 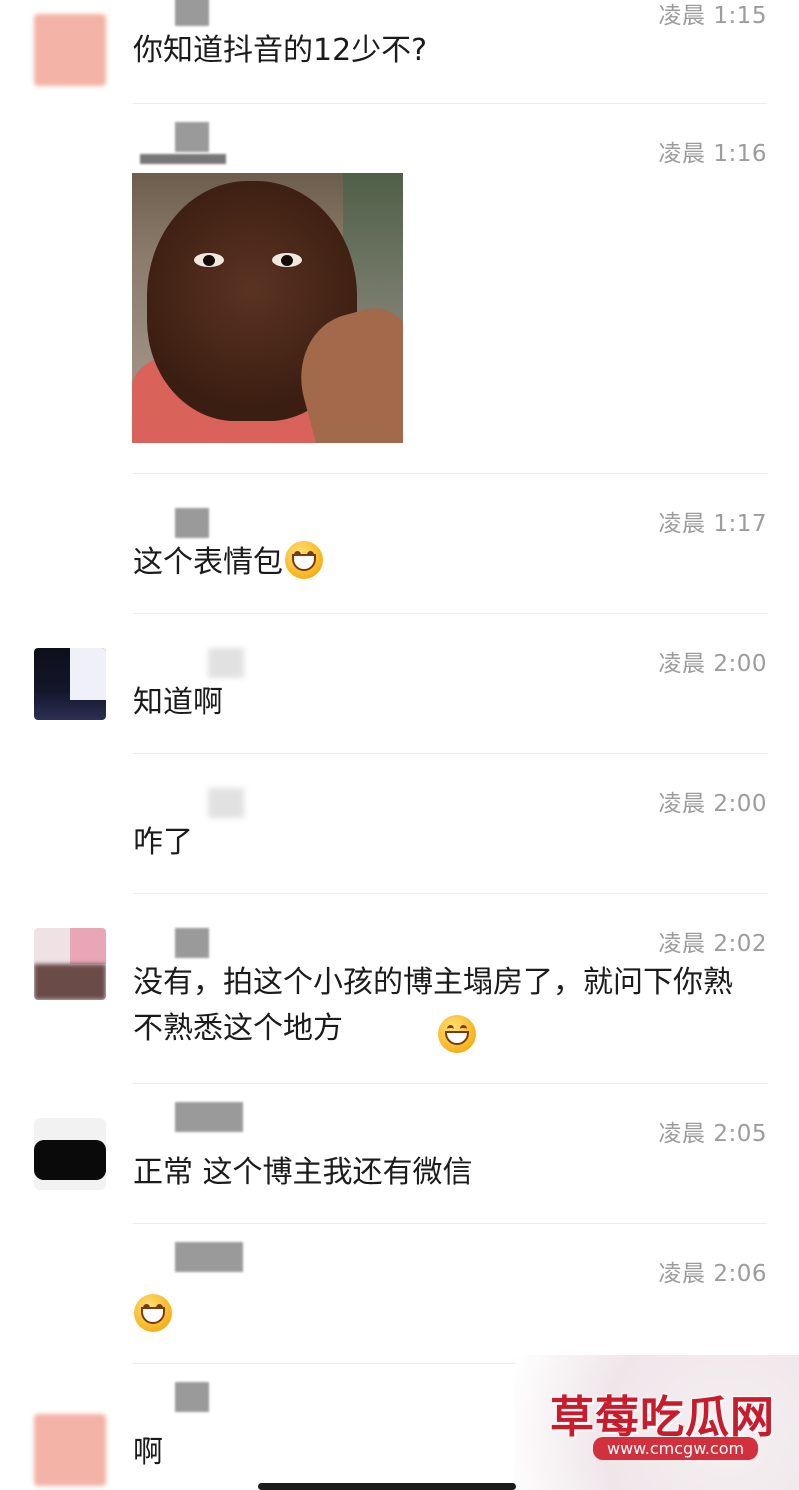 I want to click on message-3: 凌晨 1:17 这个表情包, so click(x=399, y=544).